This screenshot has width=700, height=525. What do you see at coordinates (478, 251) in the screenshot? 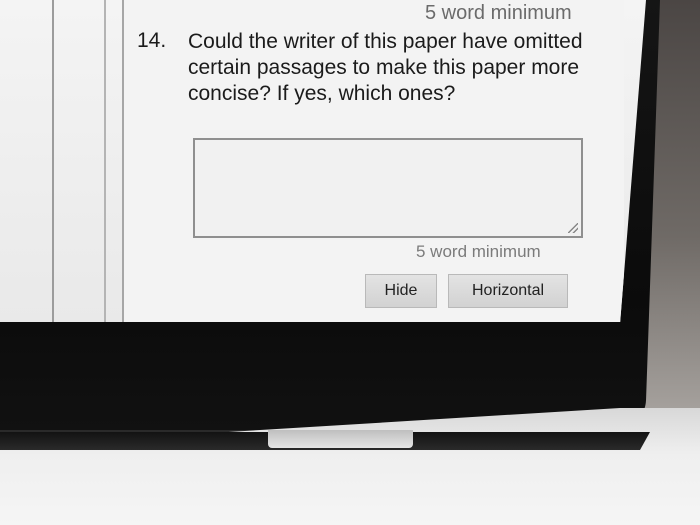
I see `word-minimum-hint-bottom: 5 word minimum` at bounding box center [478, 251].